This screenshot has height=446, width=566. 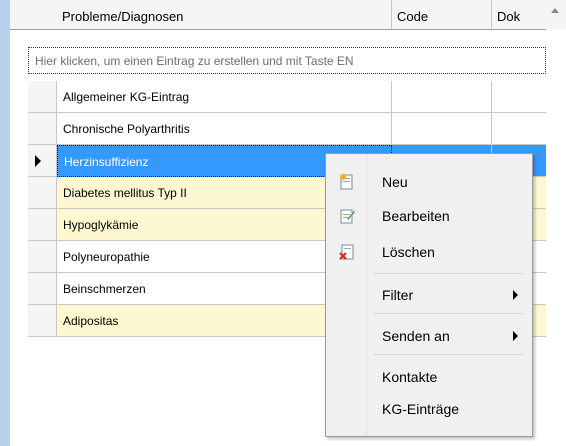 What do you see at coordinates (5, 223) in the screenshot?
I see `left-panel-strip` at bounding box center [5, 223].